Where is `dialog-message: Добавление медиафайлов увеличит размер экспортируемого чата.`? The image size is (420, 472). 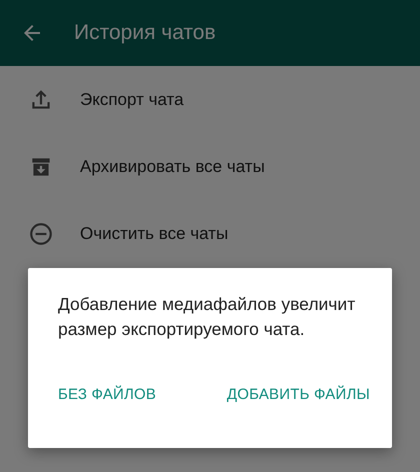 dialog-message: Добавление медиафайлов увеличит размер экспортируемого чата. is located at coordinates (207, 317).